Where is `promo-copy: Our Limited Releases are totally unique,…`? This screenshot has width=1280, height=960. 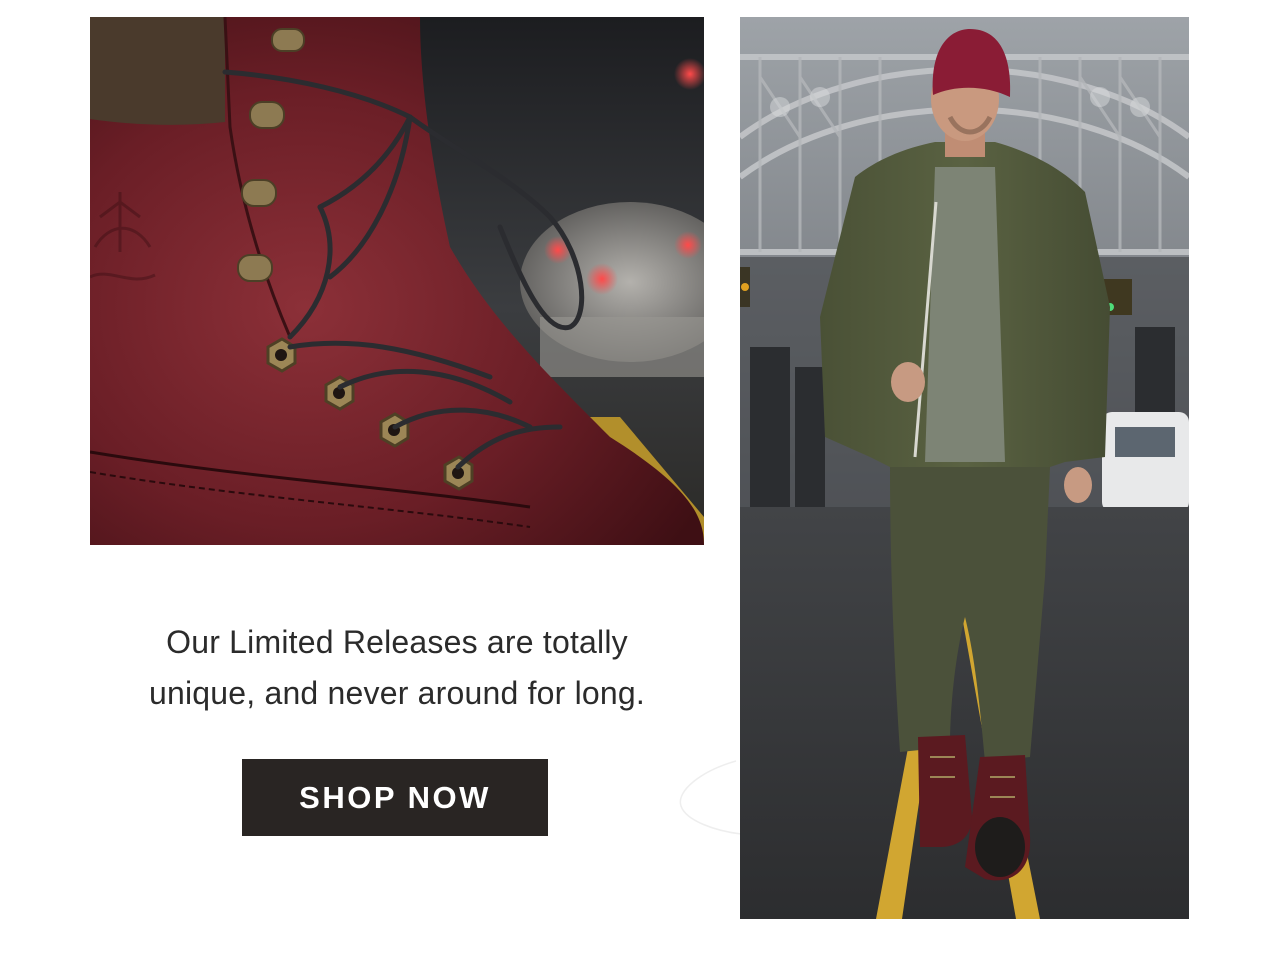 promo-copy: Our Limited Releases are totally unique,… is located at coordinates (397, 668).